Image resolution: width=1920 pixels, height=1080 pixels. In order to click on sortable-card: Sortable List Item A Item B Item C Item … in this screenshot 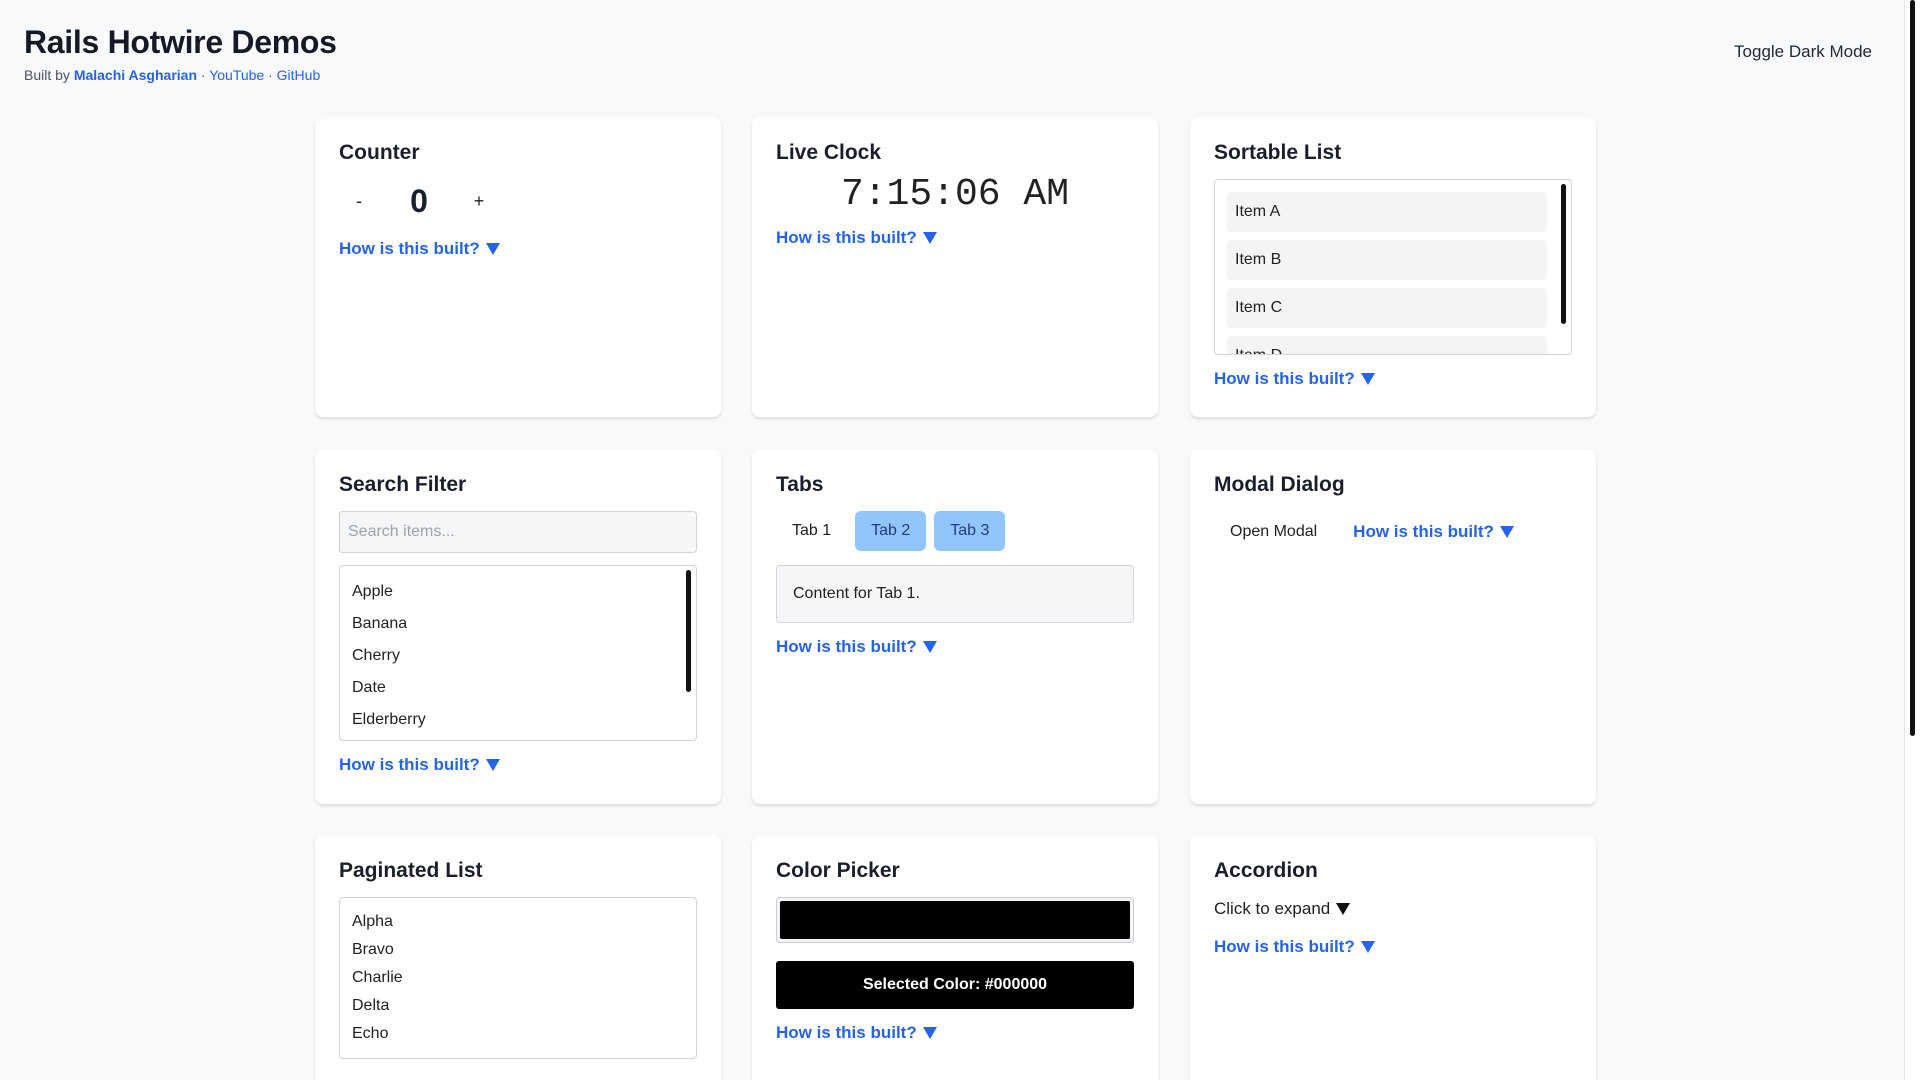, I will do `click(1393, 267)`.